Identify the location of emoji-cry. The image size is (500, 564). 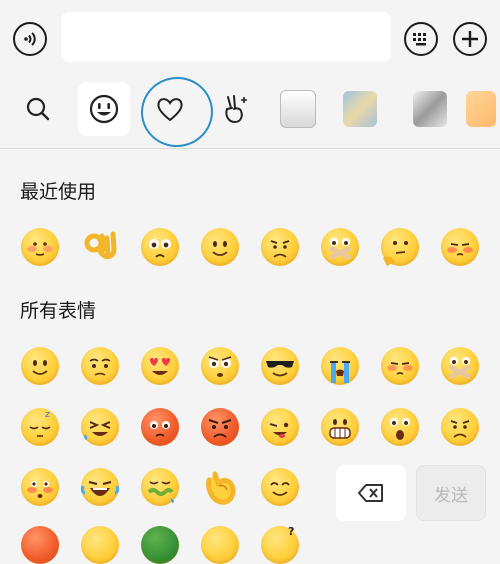
(340, 366).